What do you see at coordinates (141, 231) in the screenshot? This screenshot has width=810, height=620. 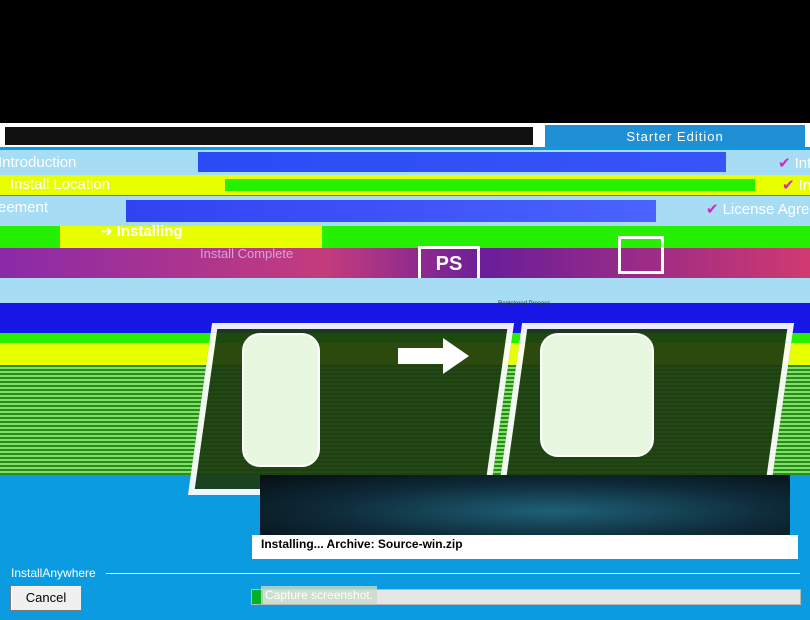 I see `step-installing: ➜ Installing` at bounding box center [141, 231].